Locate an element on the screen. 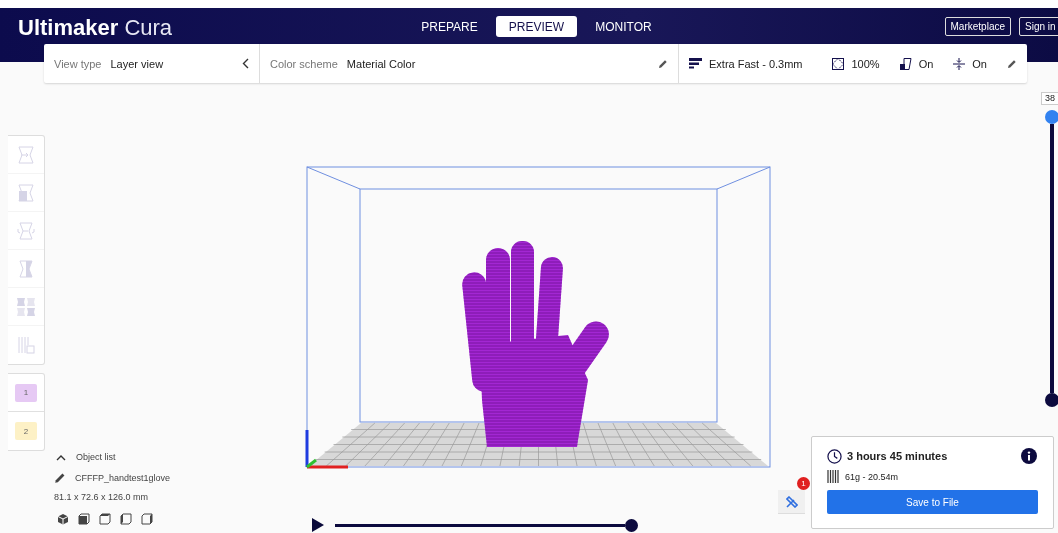  object-name: CFFFP_handtest1glove is located at coordinates (123, 478).